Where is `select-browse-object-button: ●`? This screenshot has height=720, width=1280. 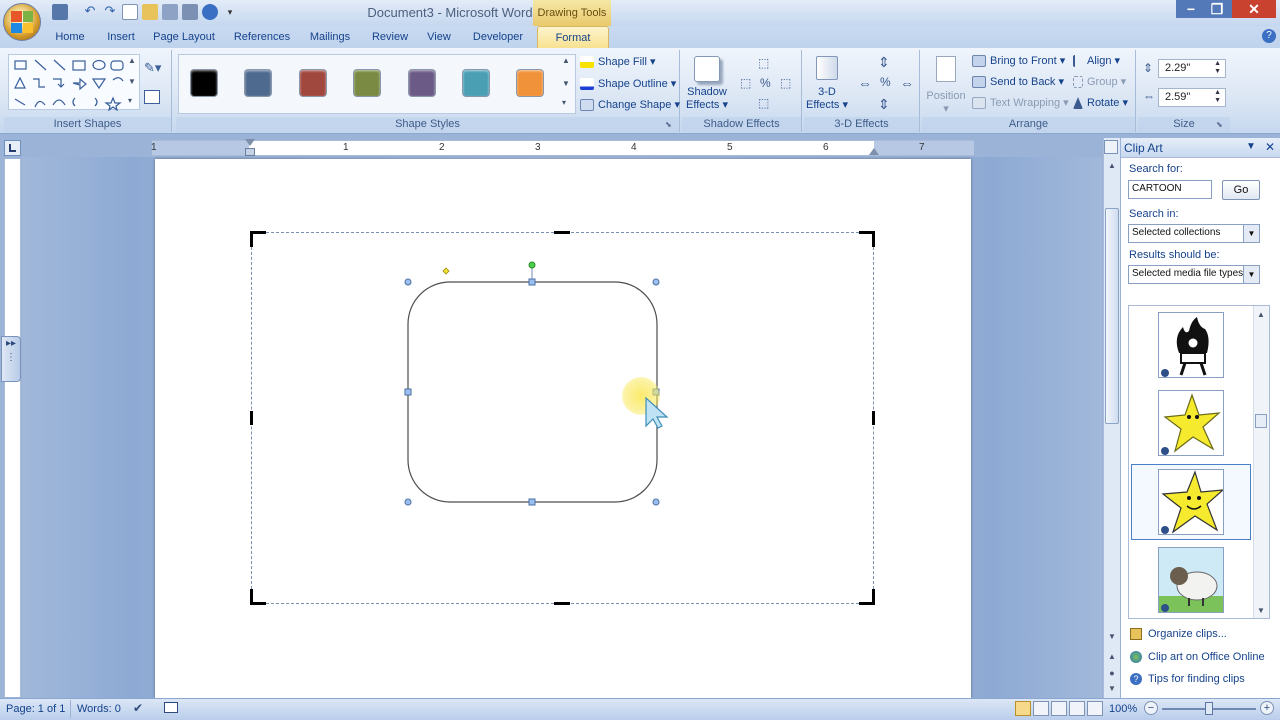
select-browse-object-button: ● is located at coordinates (1112, 674).